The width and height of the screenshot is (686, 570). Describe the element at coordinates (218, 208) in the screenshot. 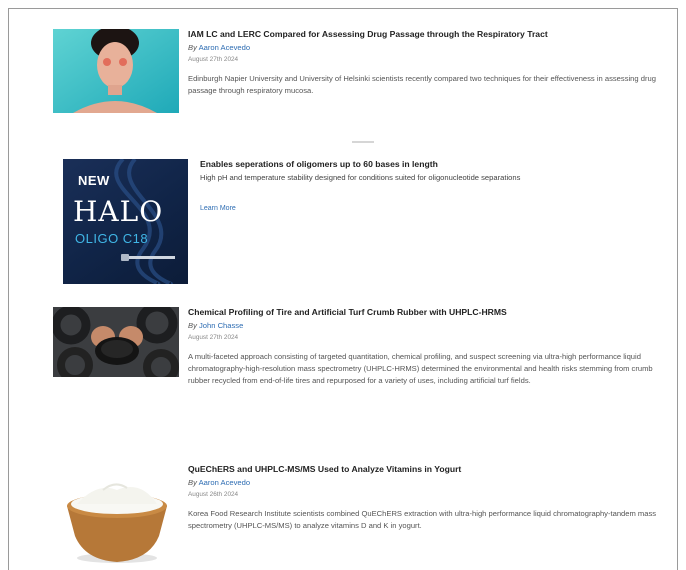

I see `learn-more-link: Learn More` at that location.